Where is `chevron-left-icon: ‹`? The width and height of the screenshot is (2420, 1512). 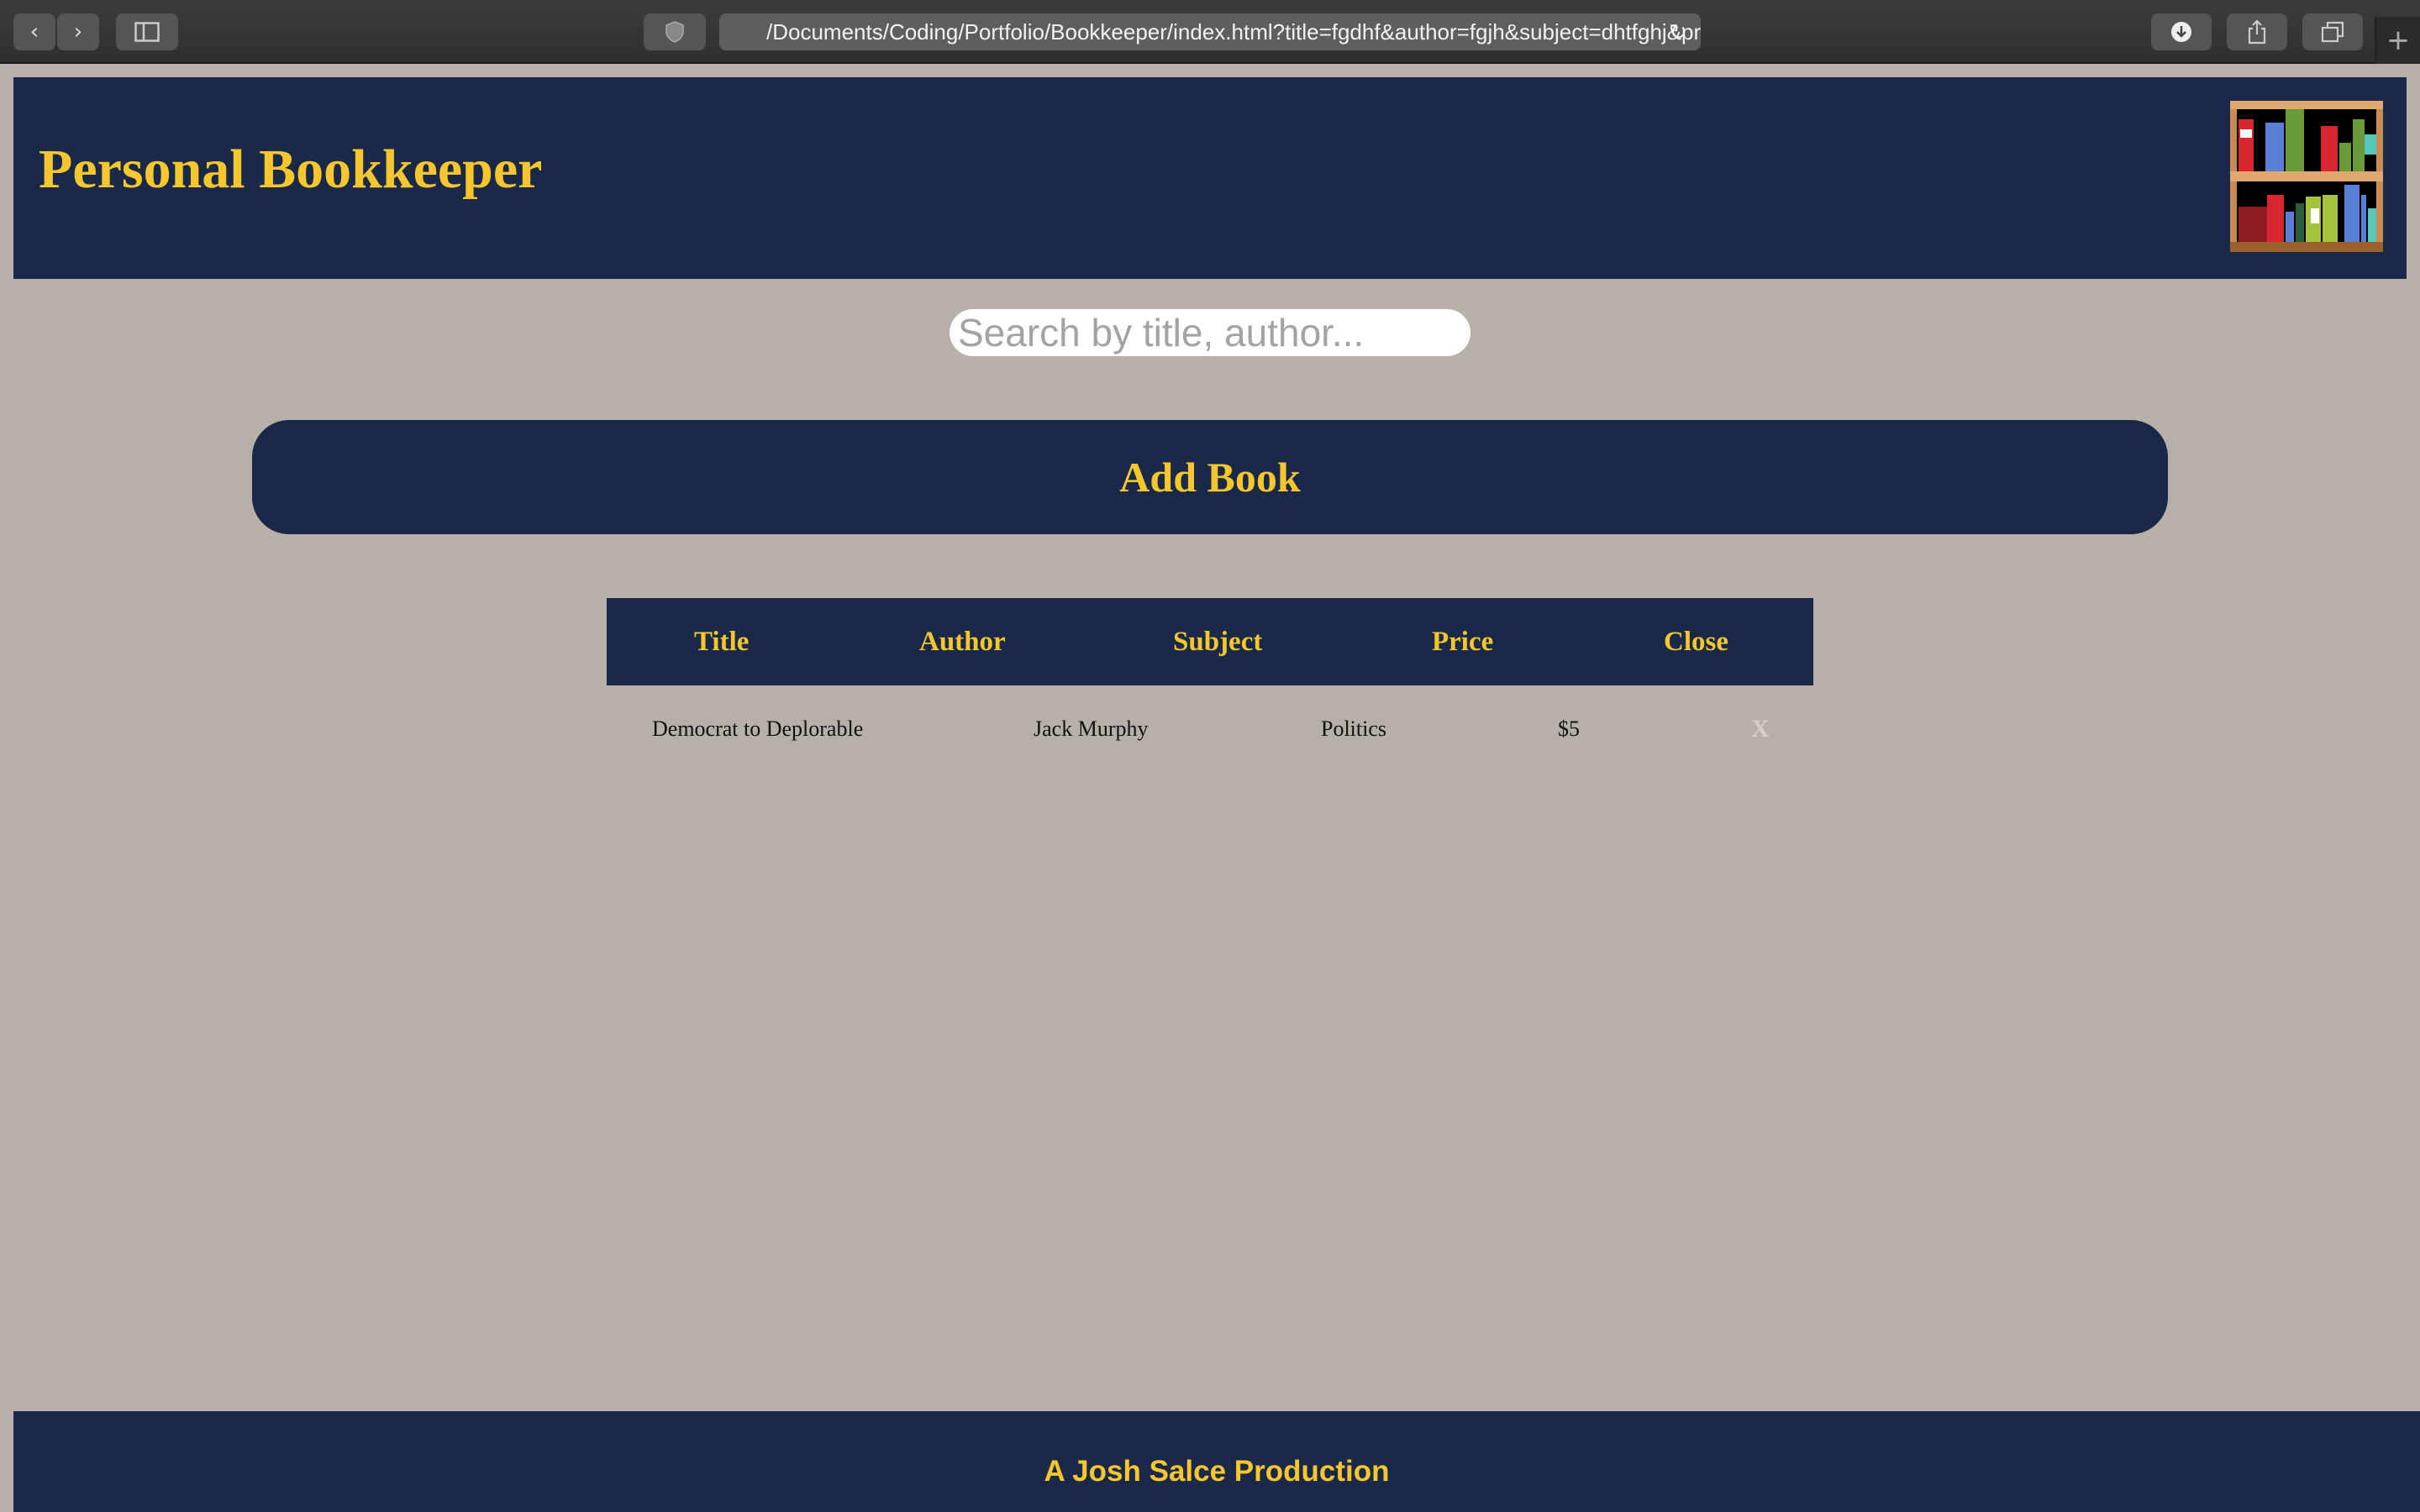 chevron-left-icon: ‹ is located at coordinates (34, 32).